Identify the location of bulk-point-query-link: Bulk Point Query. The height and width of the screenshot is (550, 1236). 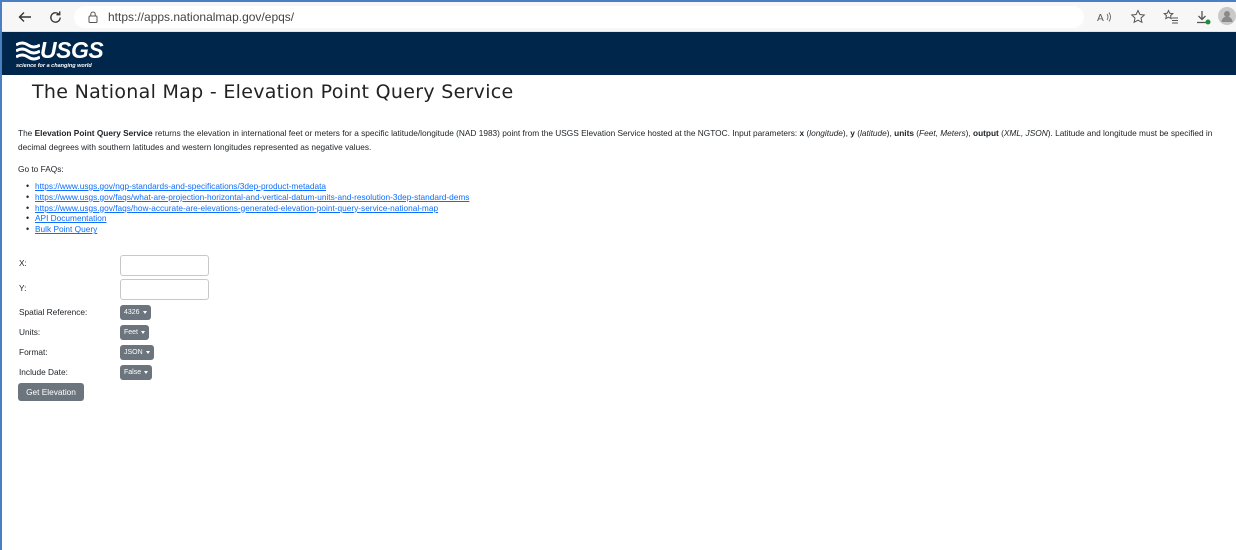
(66, 229).